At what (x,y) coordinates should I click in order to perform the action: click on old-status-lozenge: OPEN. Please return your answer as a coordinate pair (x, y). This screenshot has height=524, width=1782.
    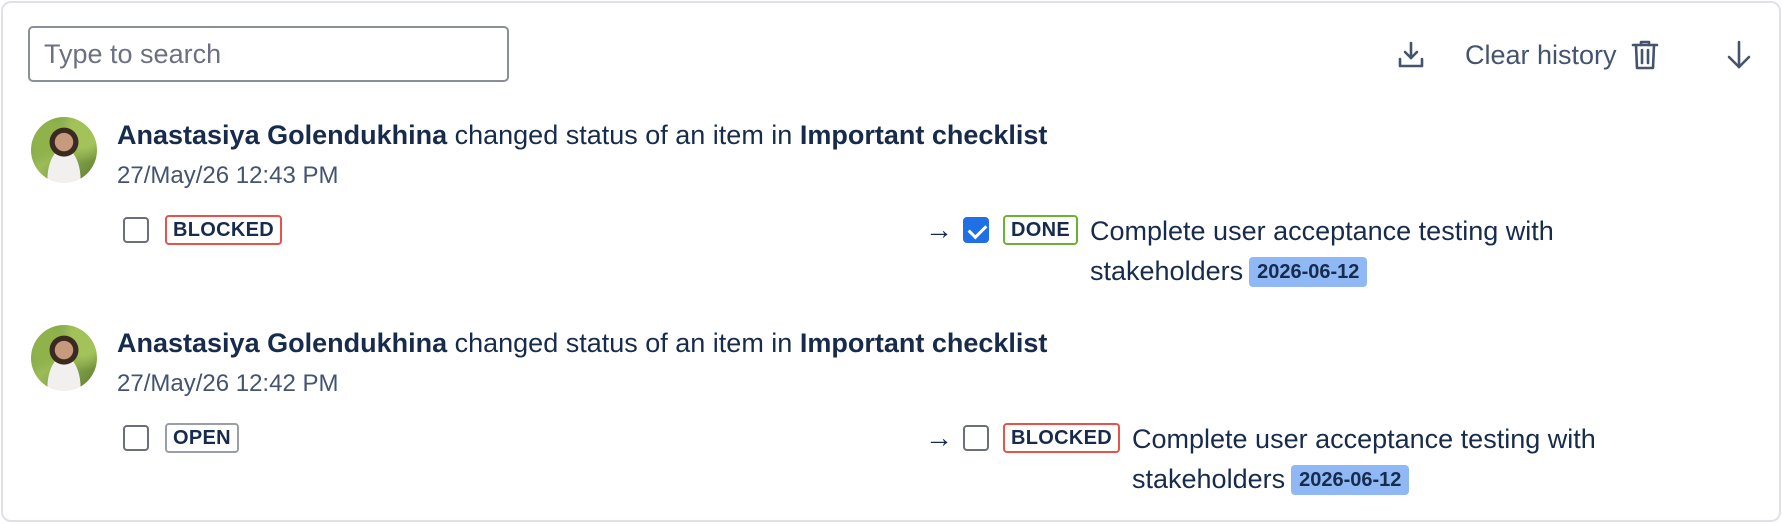
    Looking at the image, I should click on (202, 438).